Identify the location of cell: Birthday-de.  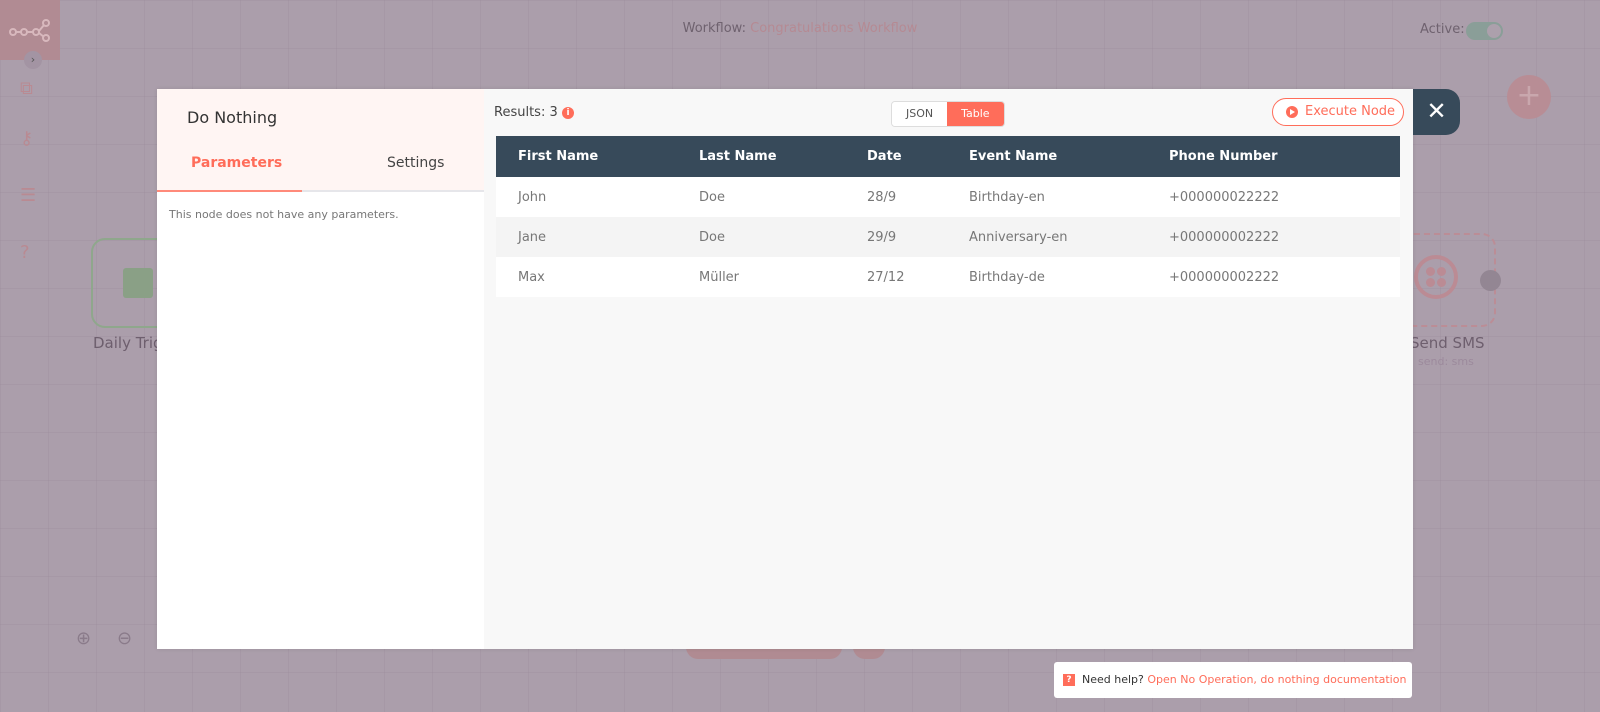
(1047, 277).